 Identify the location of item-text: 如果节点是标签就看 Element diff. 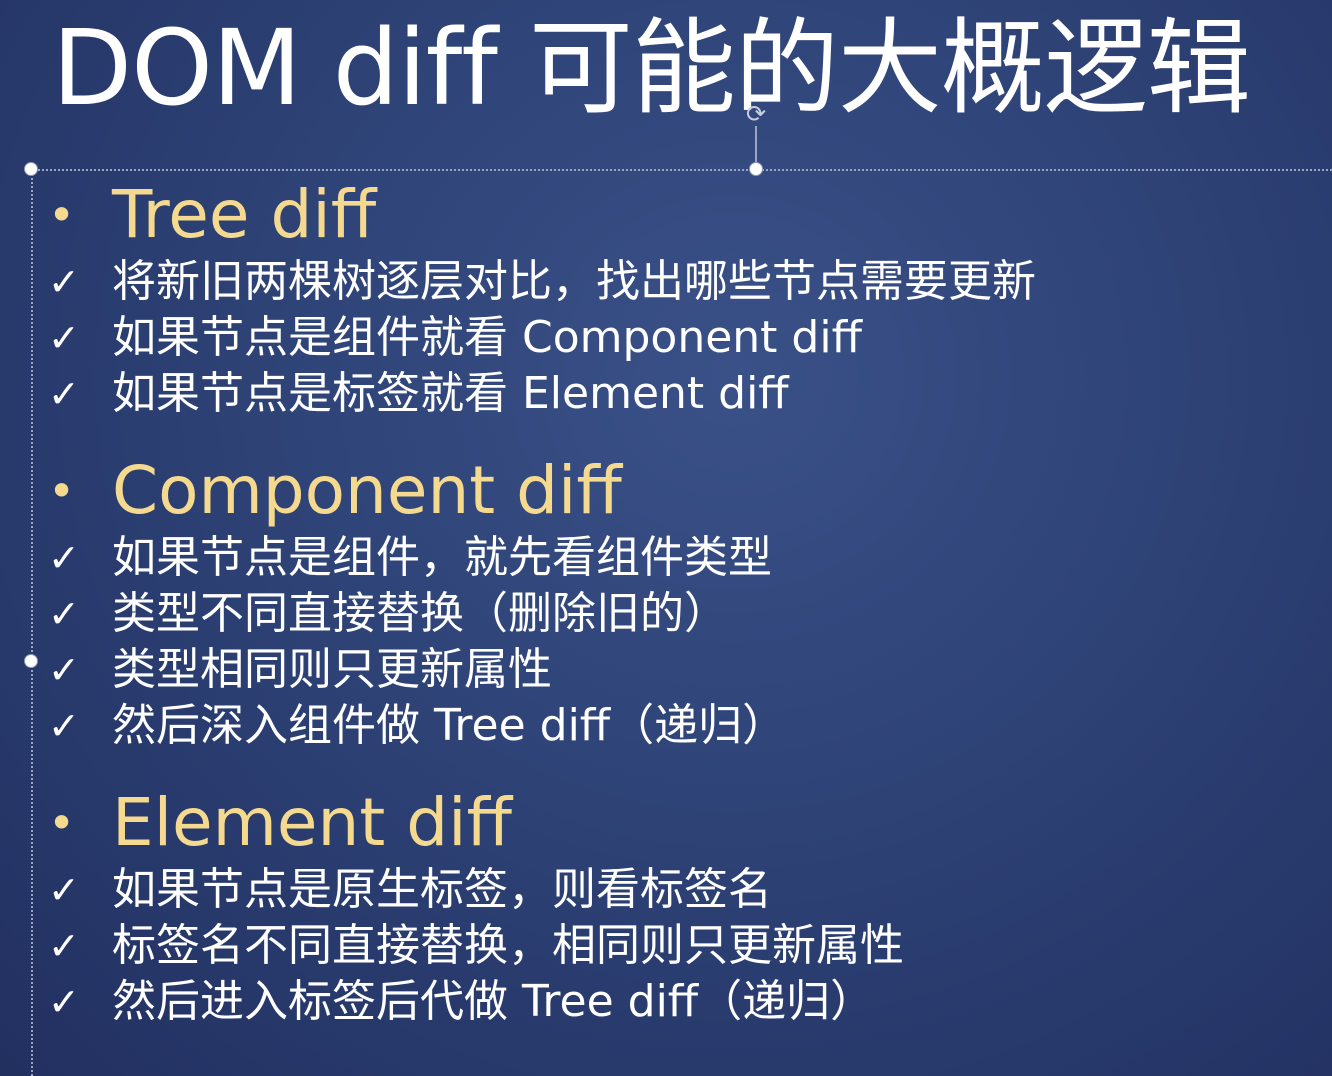
(450, 393).